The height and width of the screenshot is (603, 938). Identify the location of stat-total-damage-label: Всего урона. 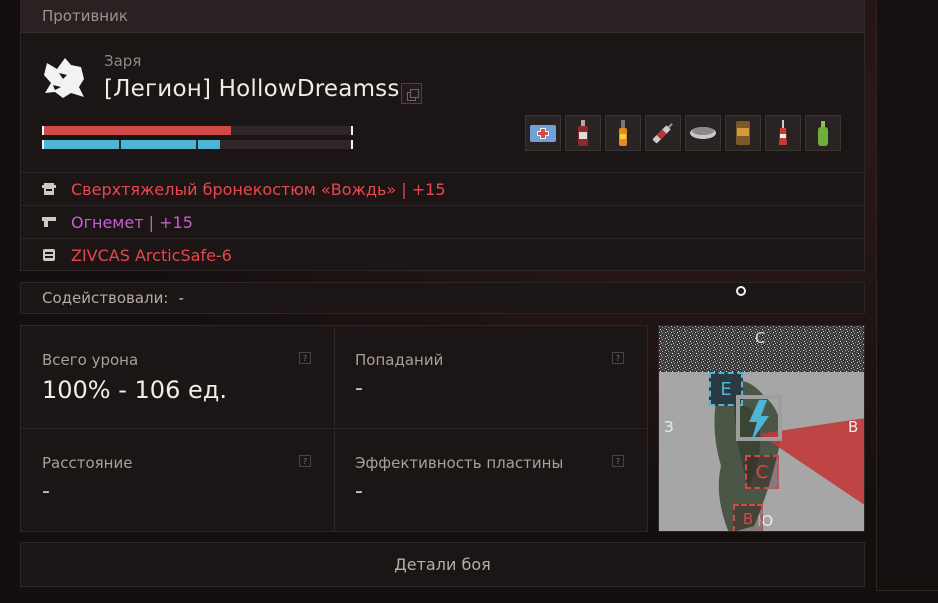
(90, 360).